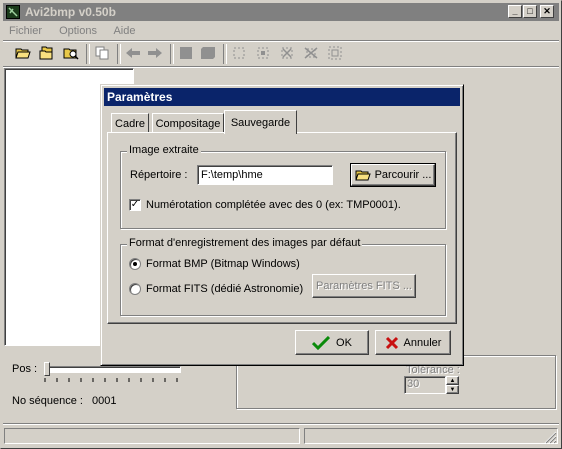  I want to click on browse-folder-icon, so click(362, 175).